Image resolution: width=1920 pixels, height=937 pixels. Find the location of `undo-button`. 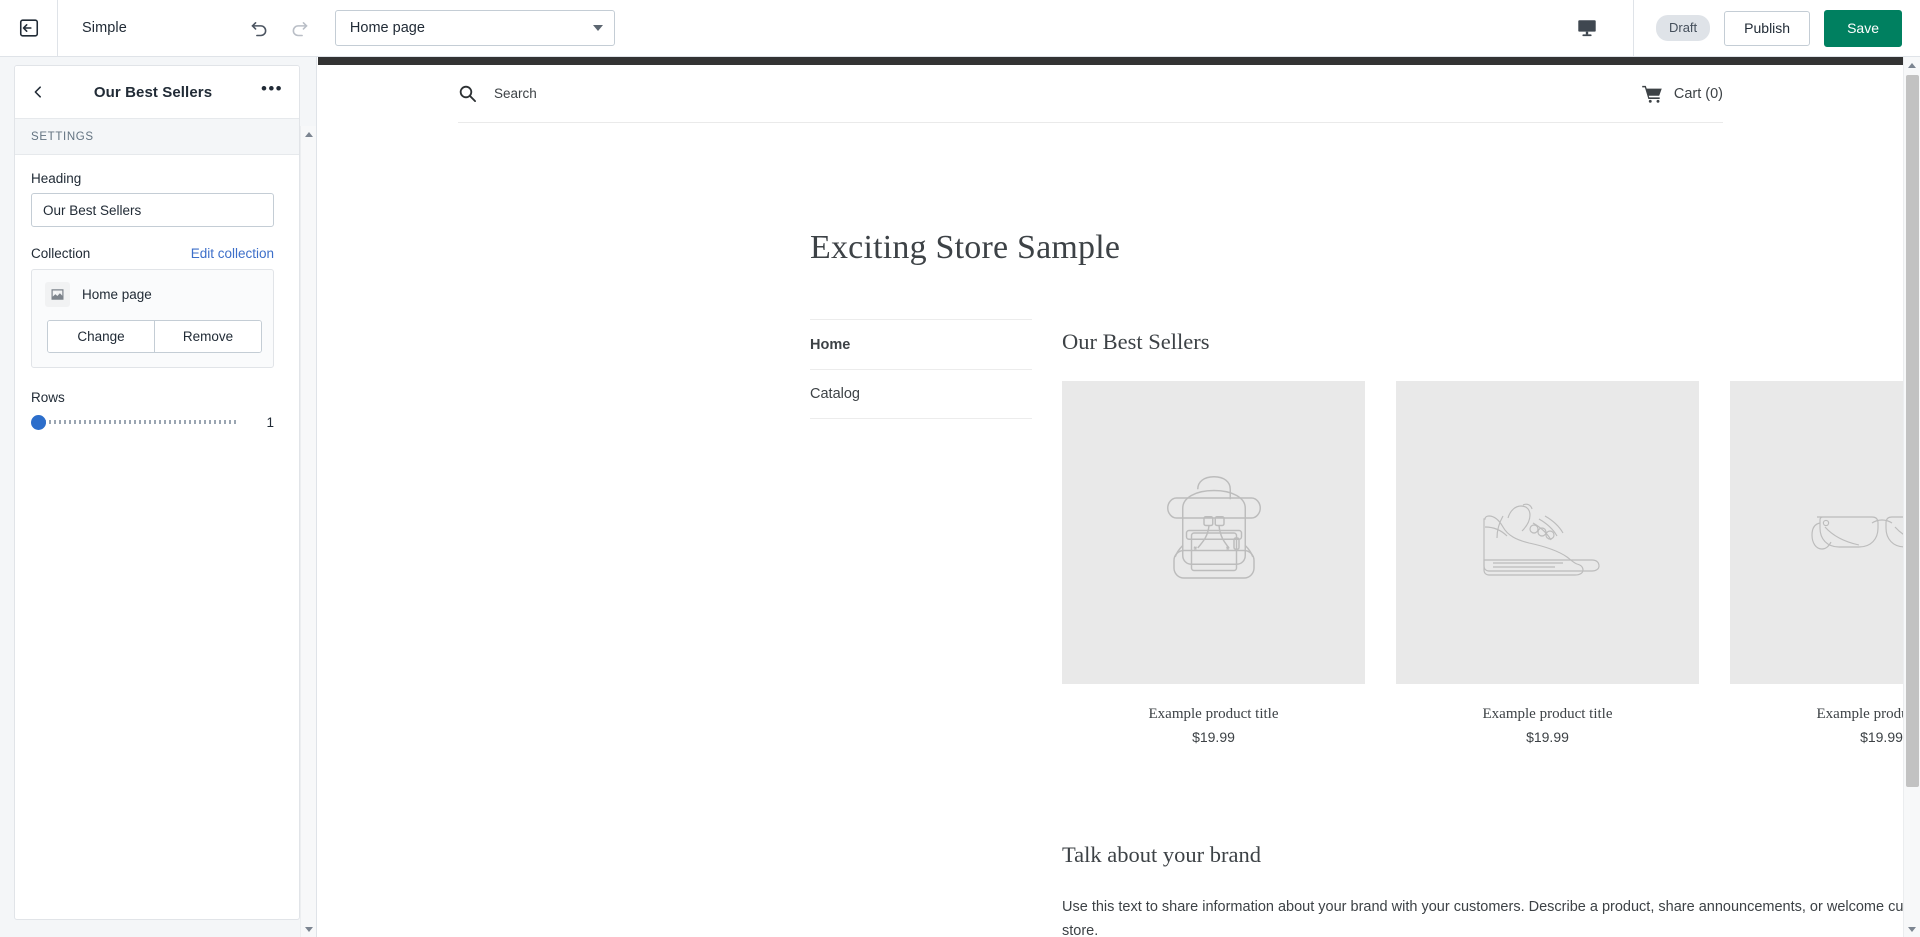

undo-button is located at coordinates (260, 28).